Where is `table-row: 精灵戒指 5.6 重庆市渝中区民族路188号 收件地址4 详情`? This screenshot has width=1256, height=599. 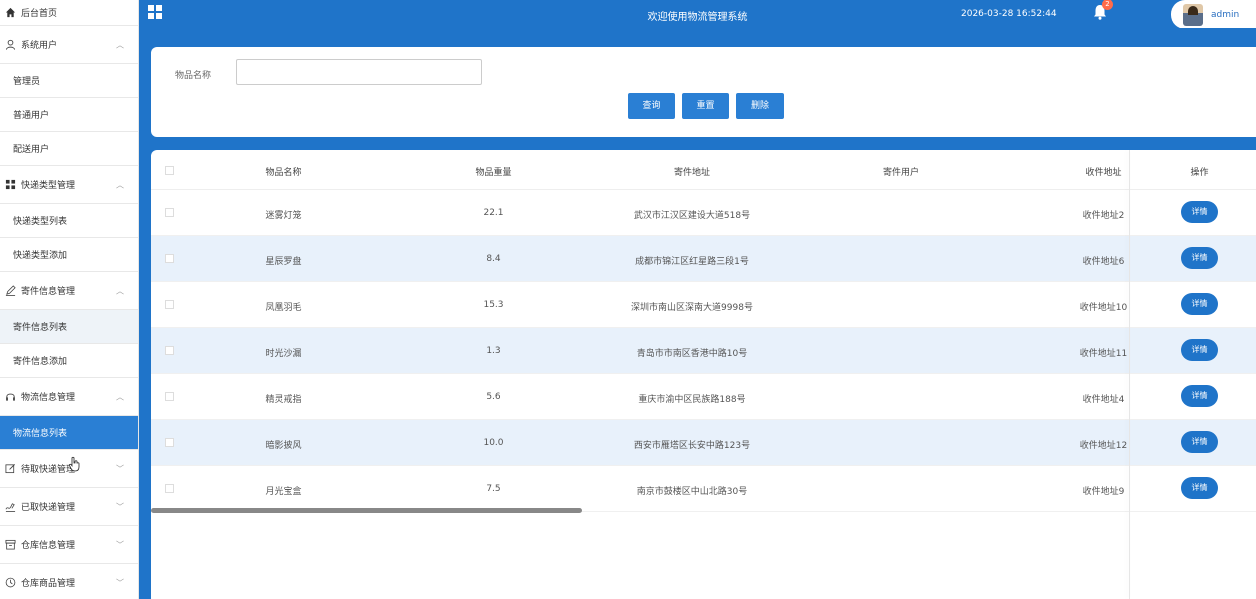 table-row: 精灵戒指 5.6 重庆市渝中区民族路188号 收件地址4 详情 is located at coordinates (703, 397).